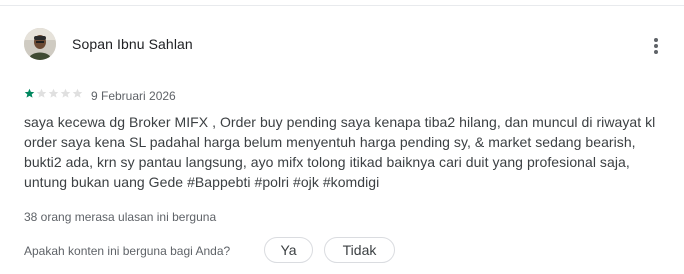 Image resolution: width=684 pixels, height=274 pixels. Describe the element at coordinates (359, 250) in the screenshot. I see `helpful-no-button: Tidak` at that location.